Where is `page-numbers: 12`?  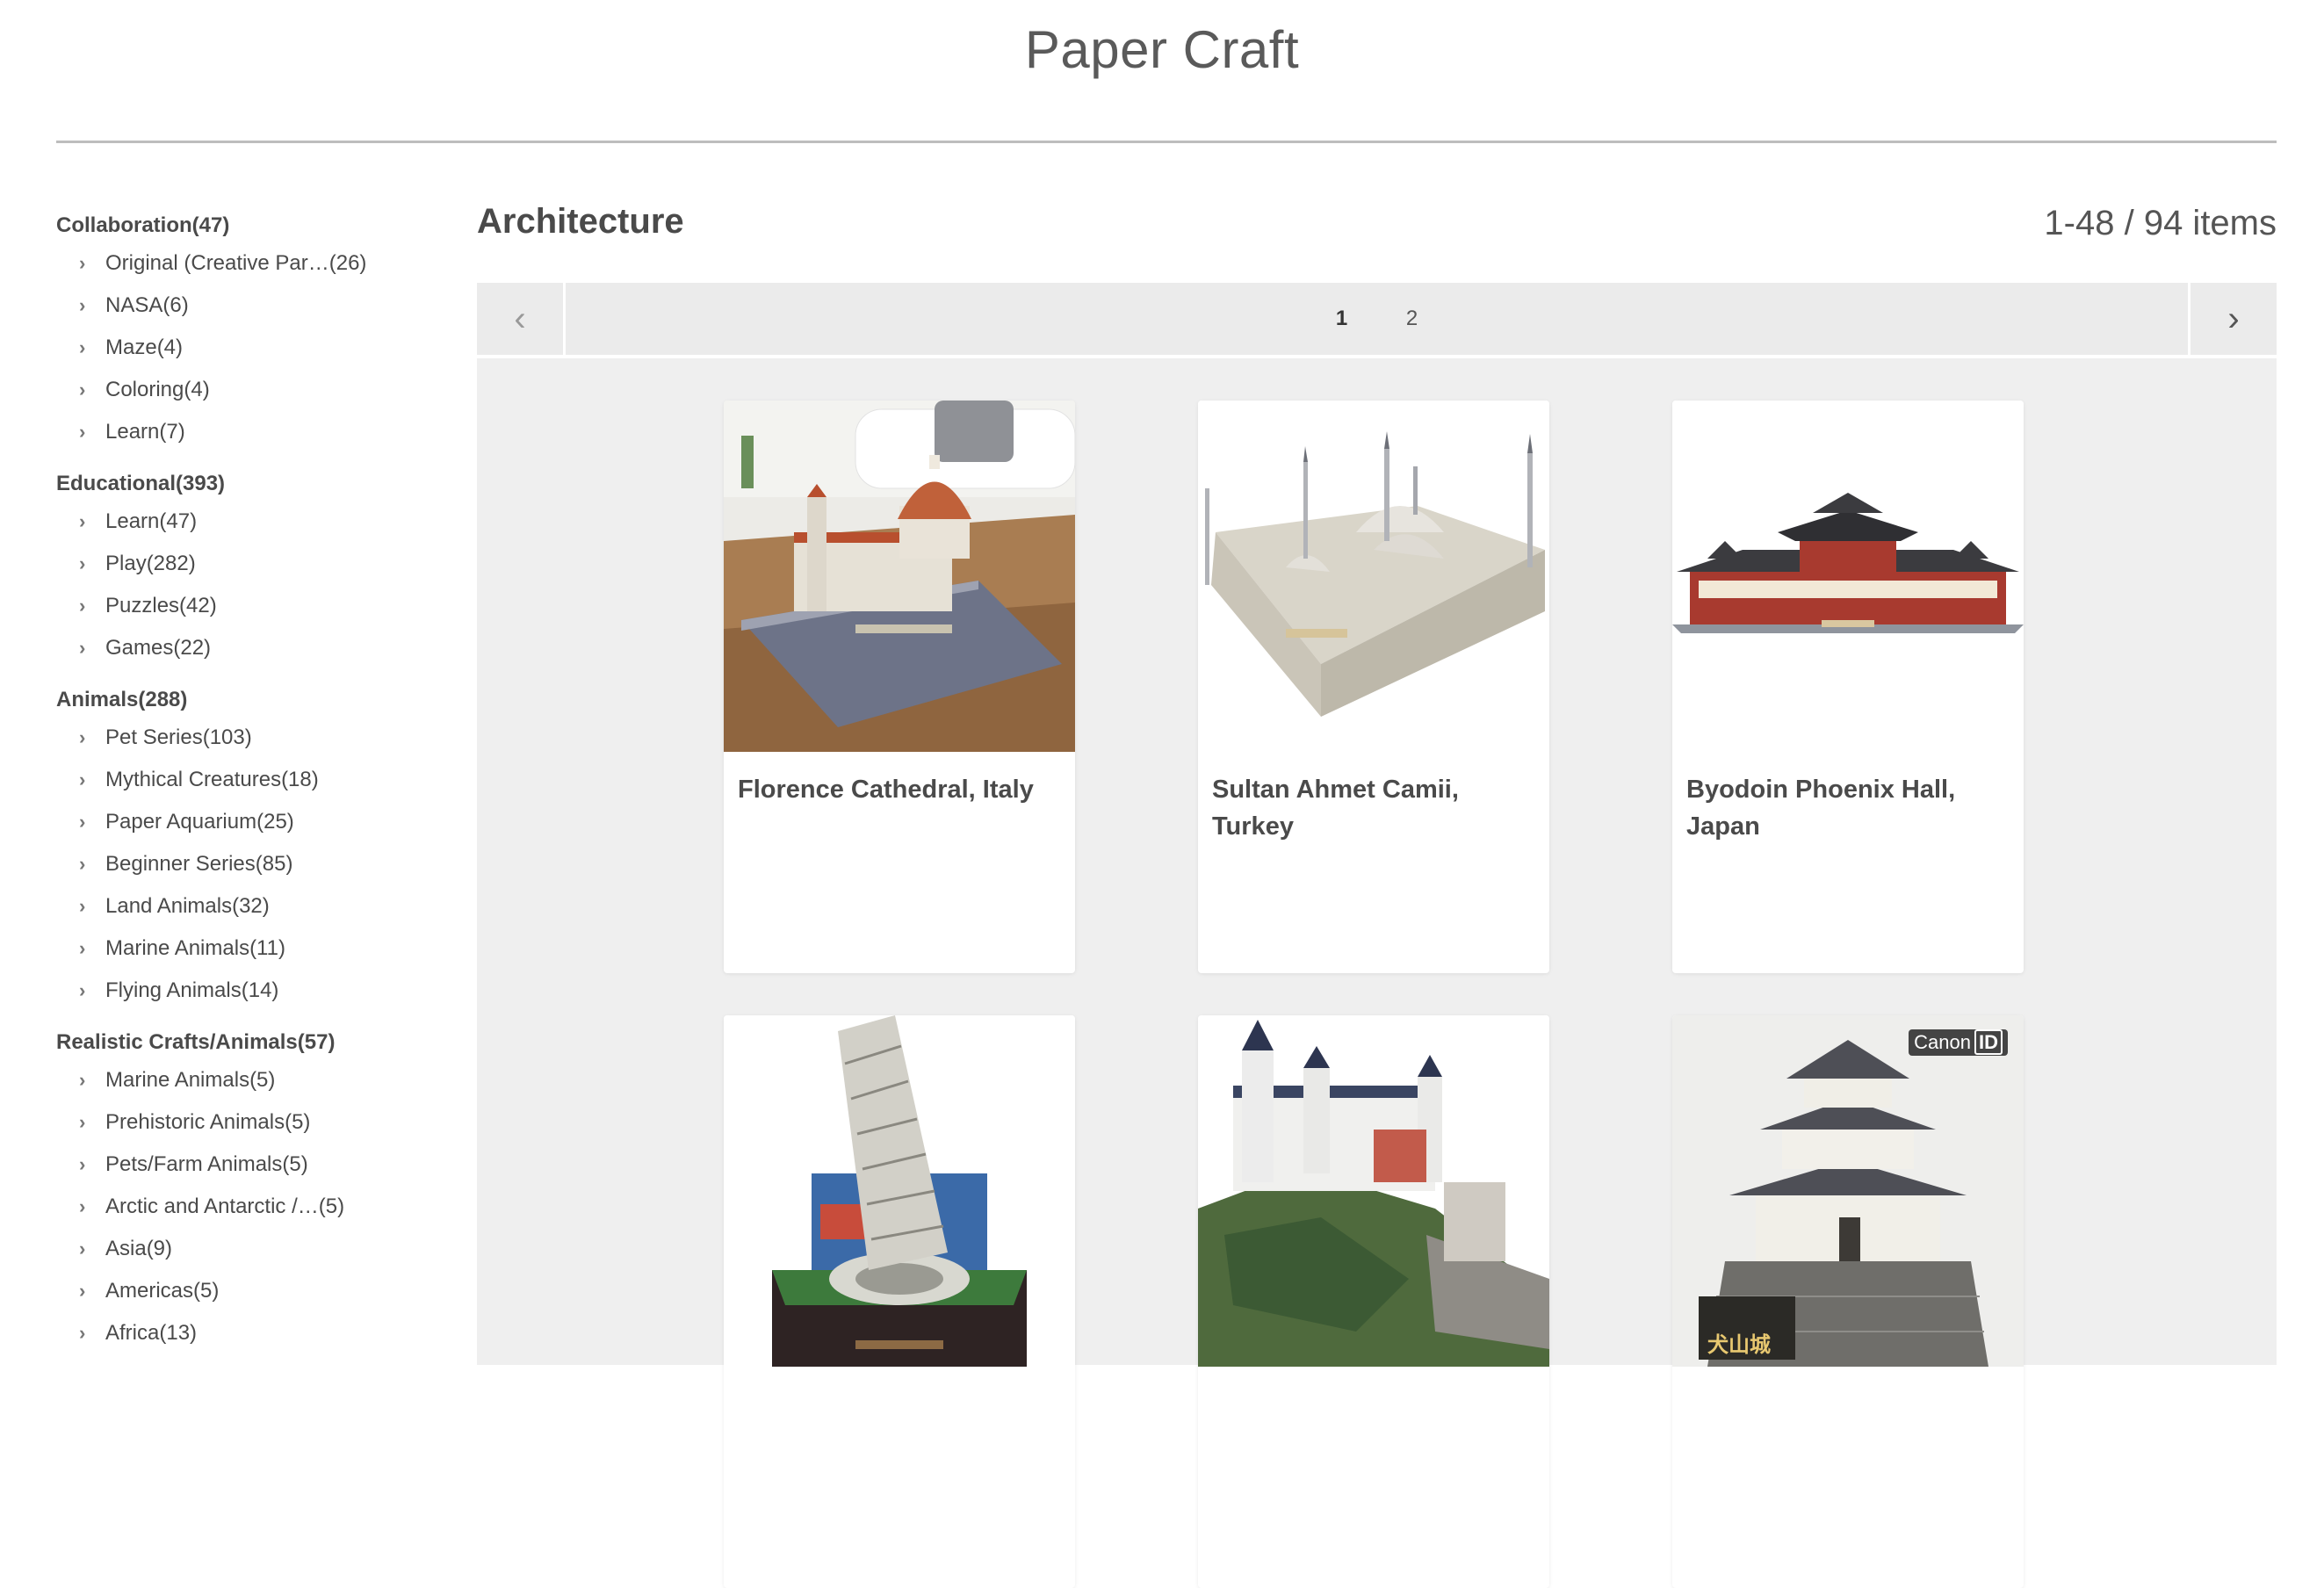
page-numbers: 12 is located at coordinates (1377, 319).